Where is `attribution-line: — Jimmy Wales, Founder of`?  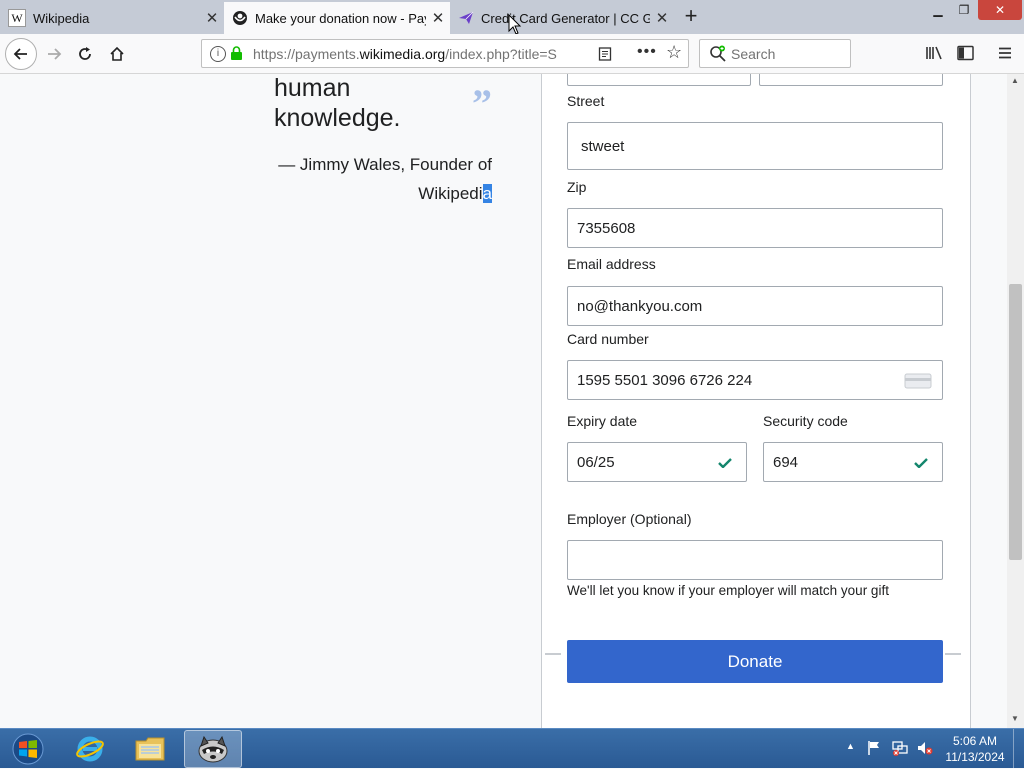 attribution-line: — Jimmy Wales, Founder of is located at coordinates (385, 164).